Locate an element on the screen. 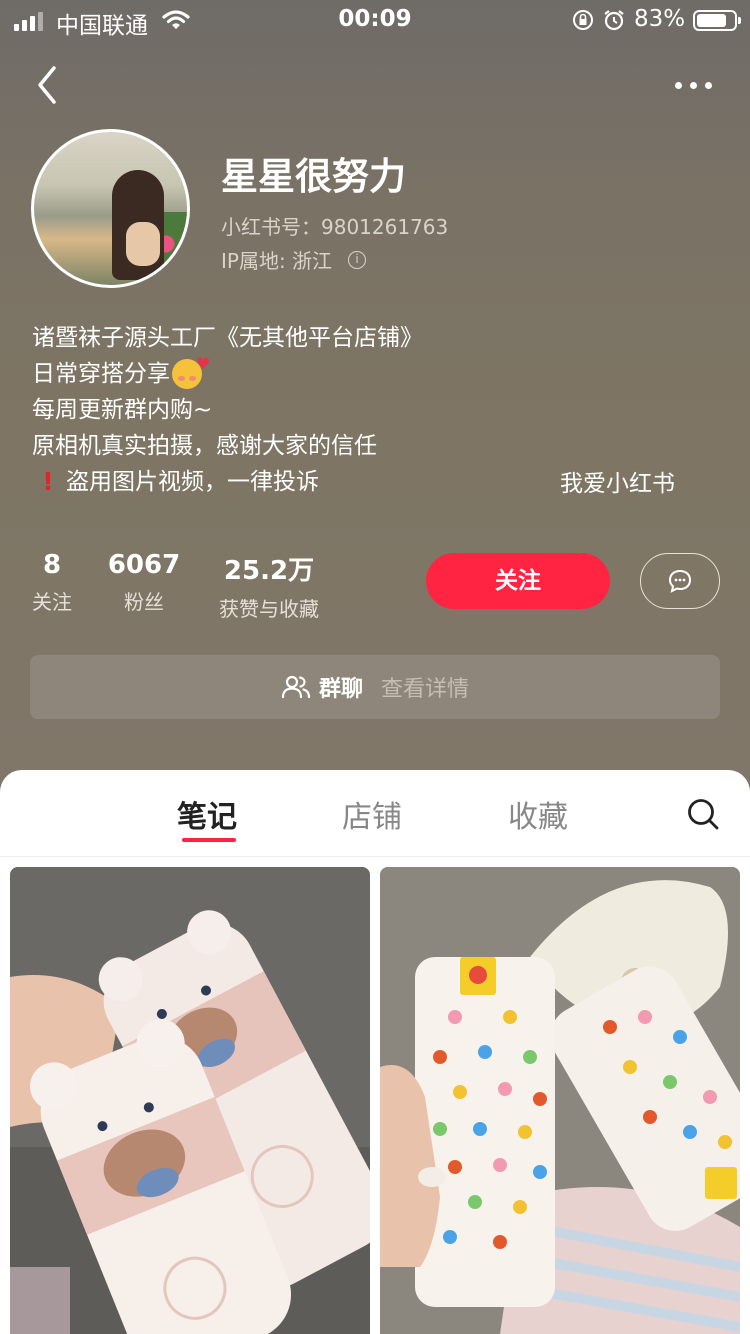  bio-line: 诸暨袜子源头工厂《无其他平台店铺》 is located at coordinates (227, 338).